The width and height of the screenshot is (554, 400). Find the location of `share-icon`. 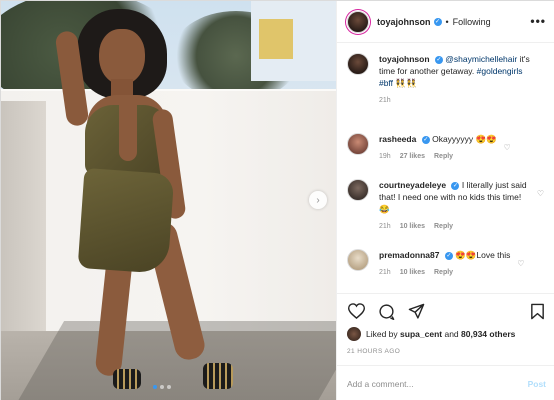

share-icon is located at coordinates (416, 311).